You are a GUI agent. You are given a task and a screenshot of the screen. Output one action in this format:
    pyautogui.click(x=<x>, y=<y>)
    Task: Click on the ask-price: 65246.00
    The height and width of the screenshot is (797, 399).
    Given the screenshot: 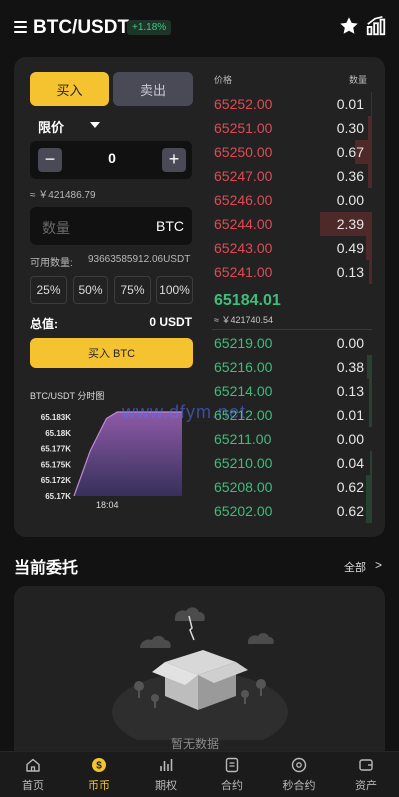 What is the action you would take?
    pyautogui.click(x=243, y=200)
    